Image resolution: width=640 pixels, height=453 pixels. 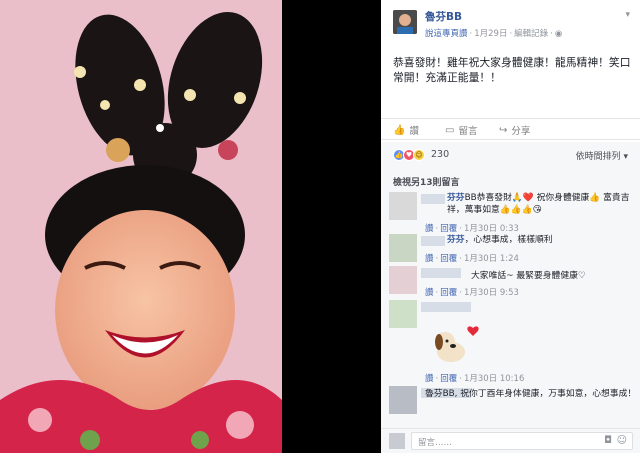 I want to click on share-icon: ↪, so click(x=503, y=130).